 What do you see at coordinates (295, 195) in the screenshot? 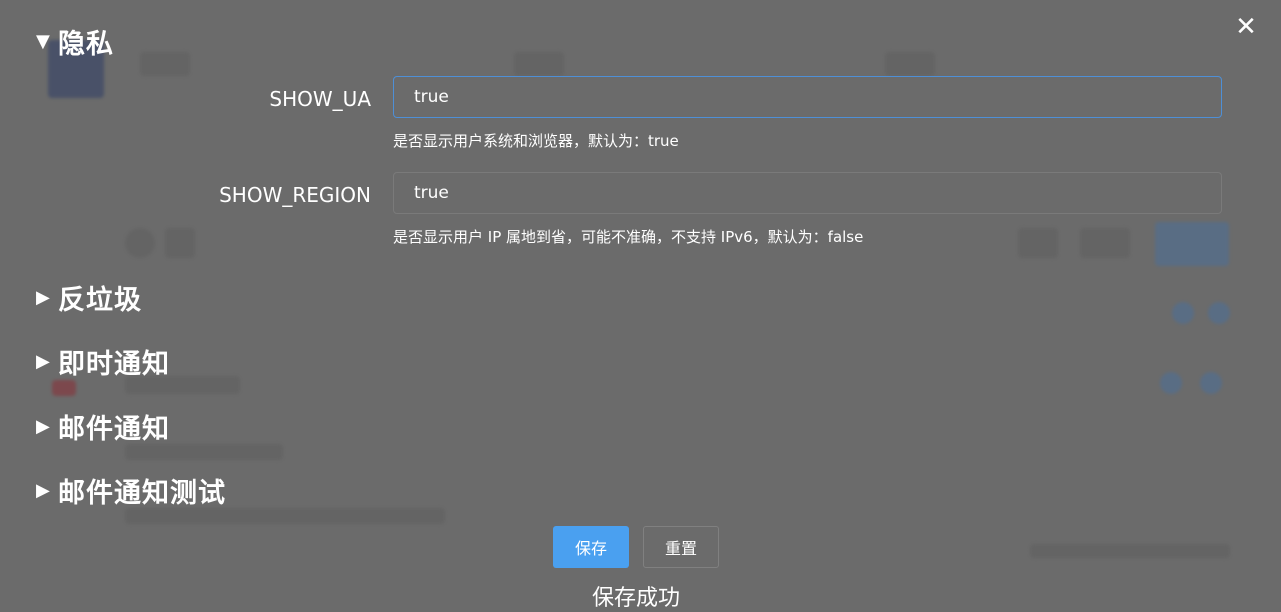
I see `show-region-label: SHOW_REGION` at bounding box center [295, 195].